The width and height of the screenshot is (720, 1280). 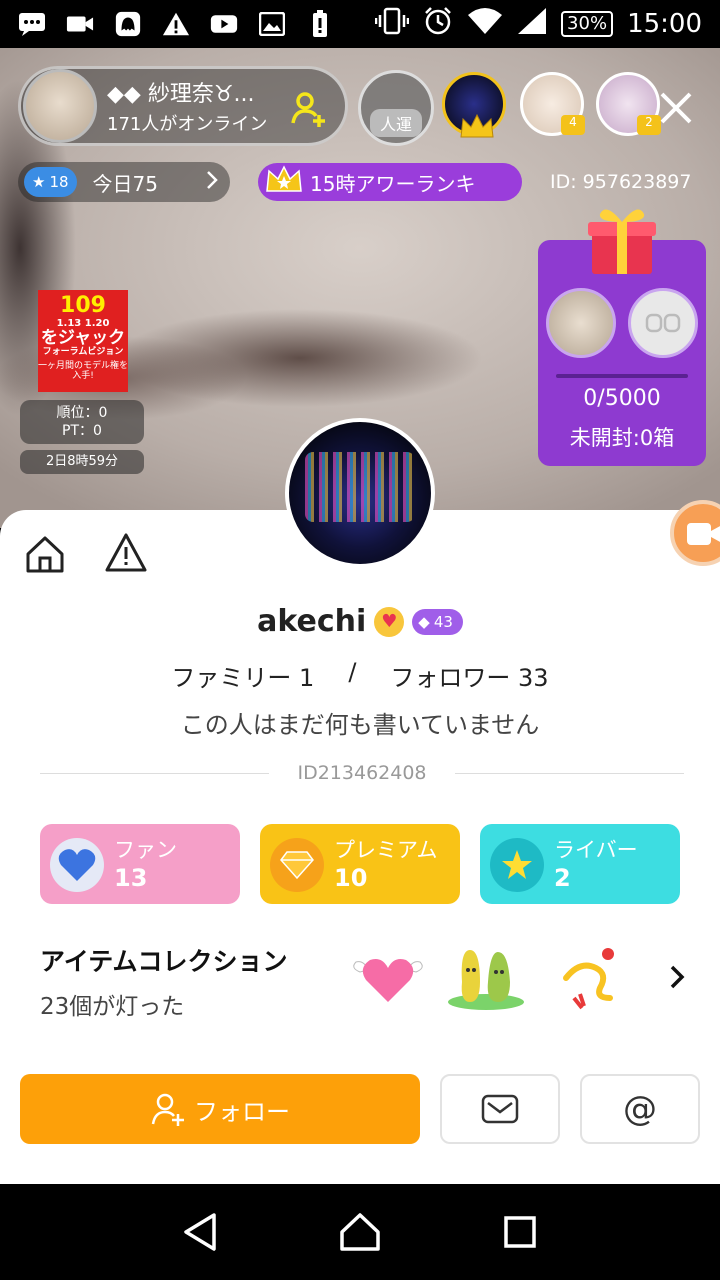 What do you see at coordinates (145, 850) in the screenshot?
I see `fan-label: ファン` at bounding box center [145, 850].